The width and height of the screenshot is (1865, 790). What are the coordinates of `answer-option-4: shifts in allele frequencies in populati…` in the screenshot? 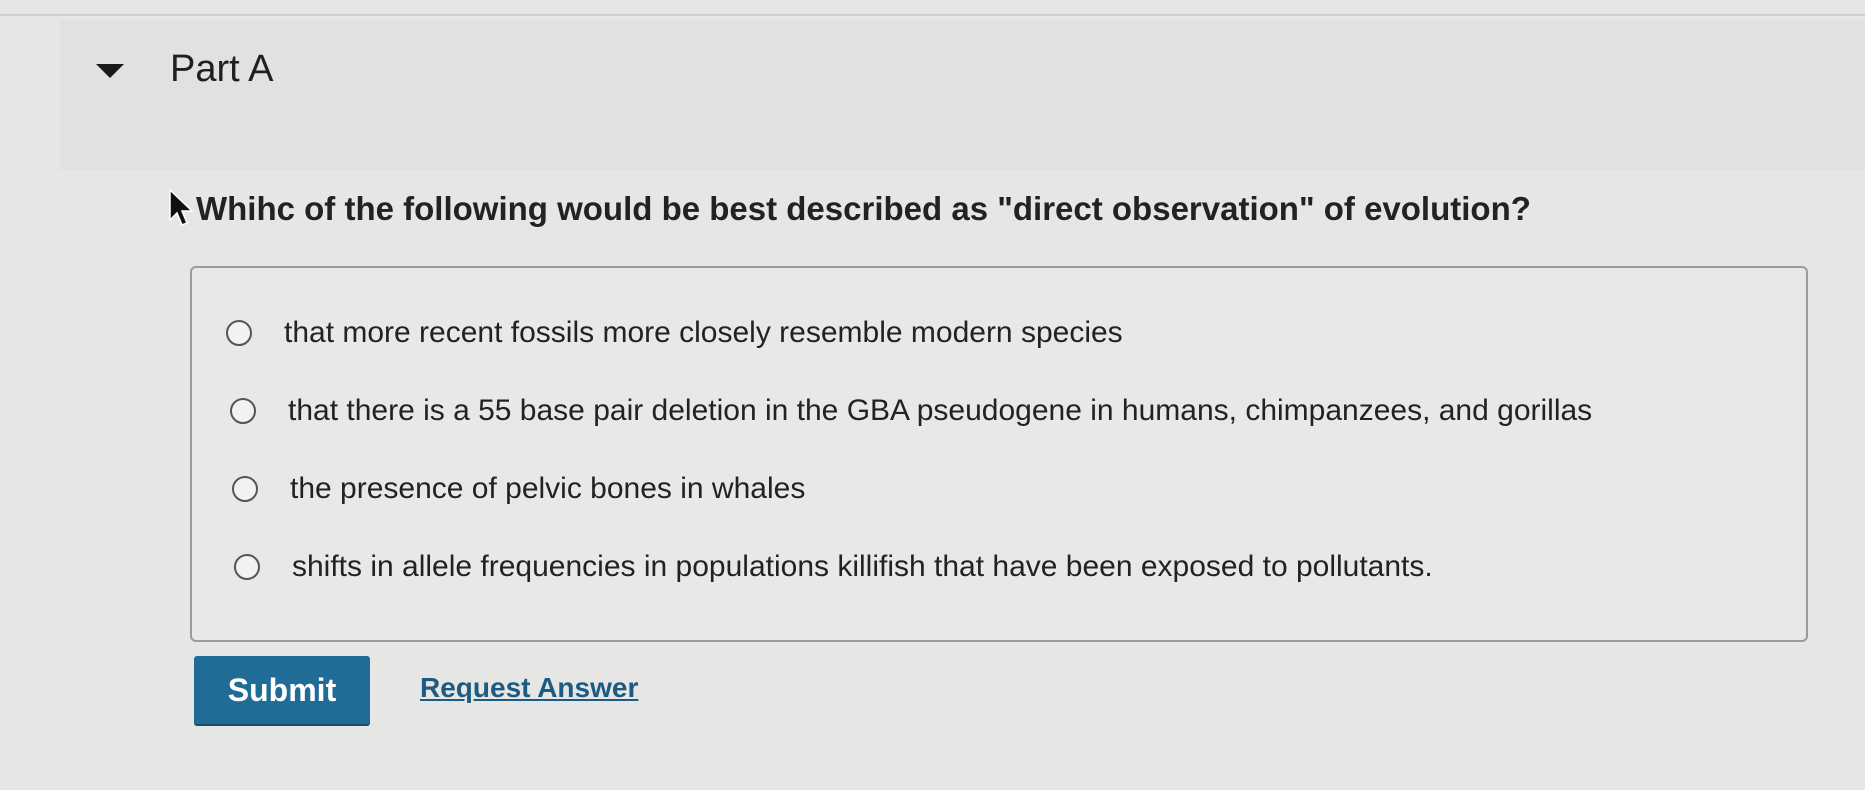 It's located at (833, 567).